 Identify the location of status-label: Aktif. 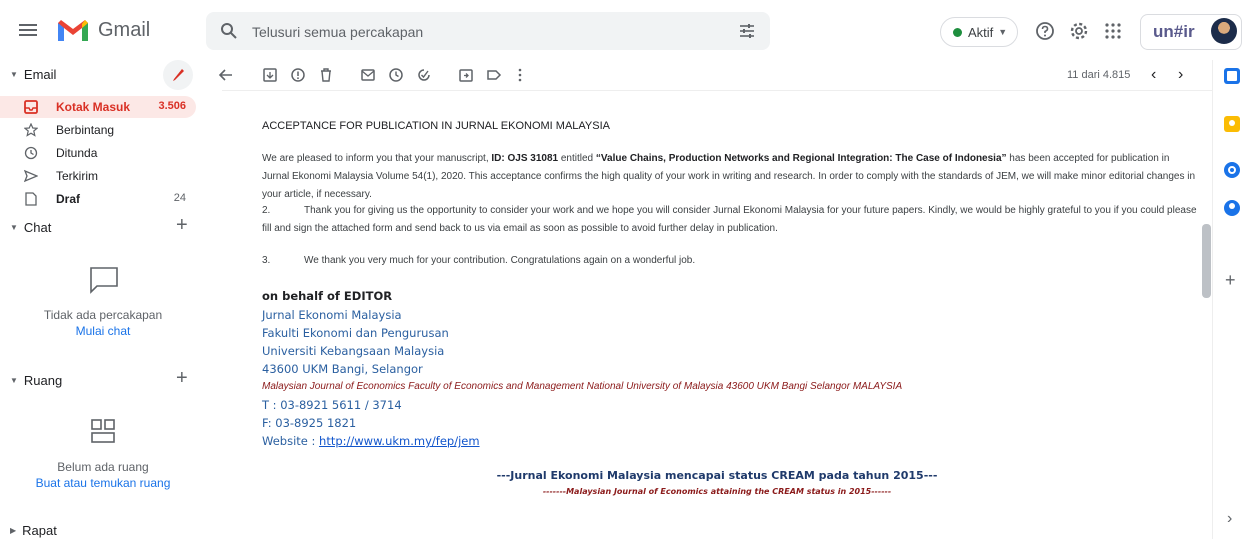
(981, 32).